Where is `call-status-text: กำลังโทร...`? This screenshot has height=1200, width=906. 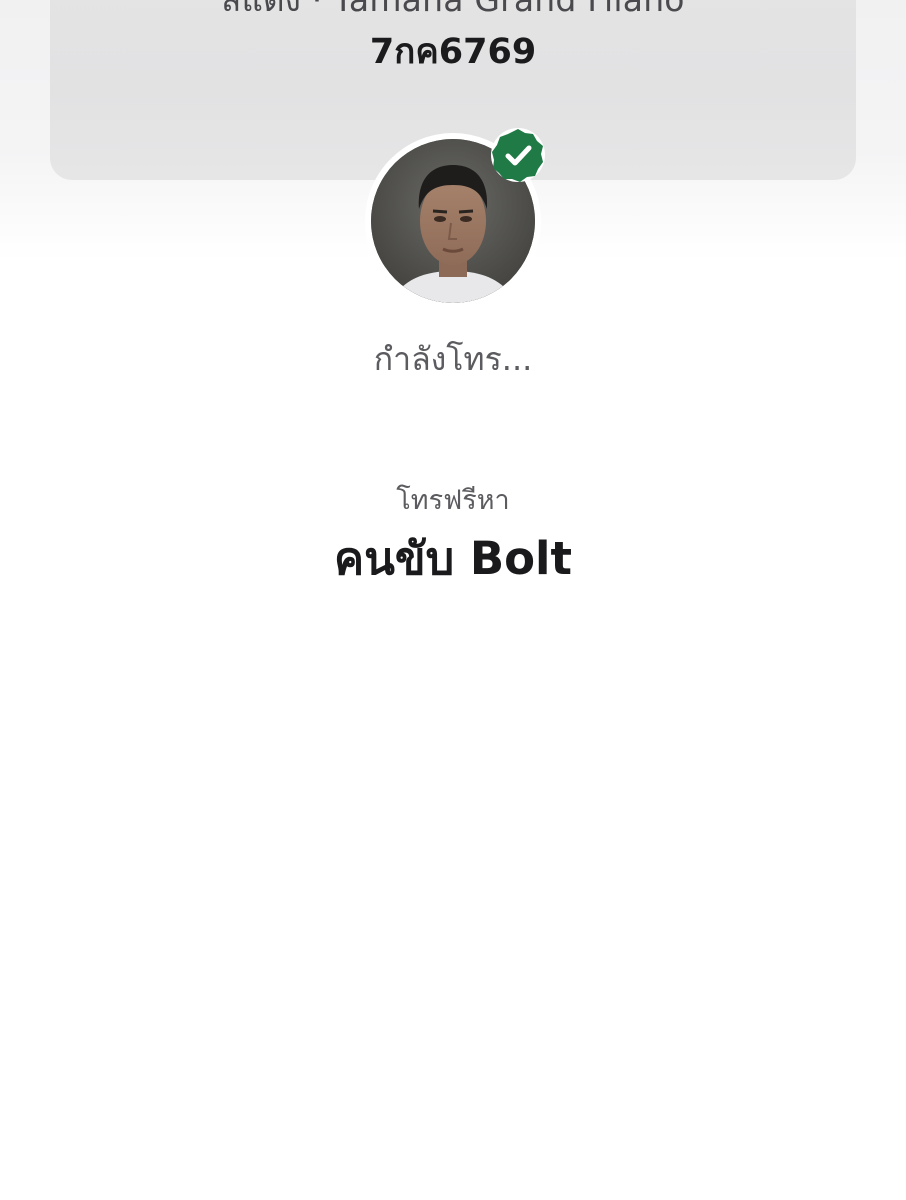 call-status-text: กำลังโทร... is located at coordinates (453, 359).